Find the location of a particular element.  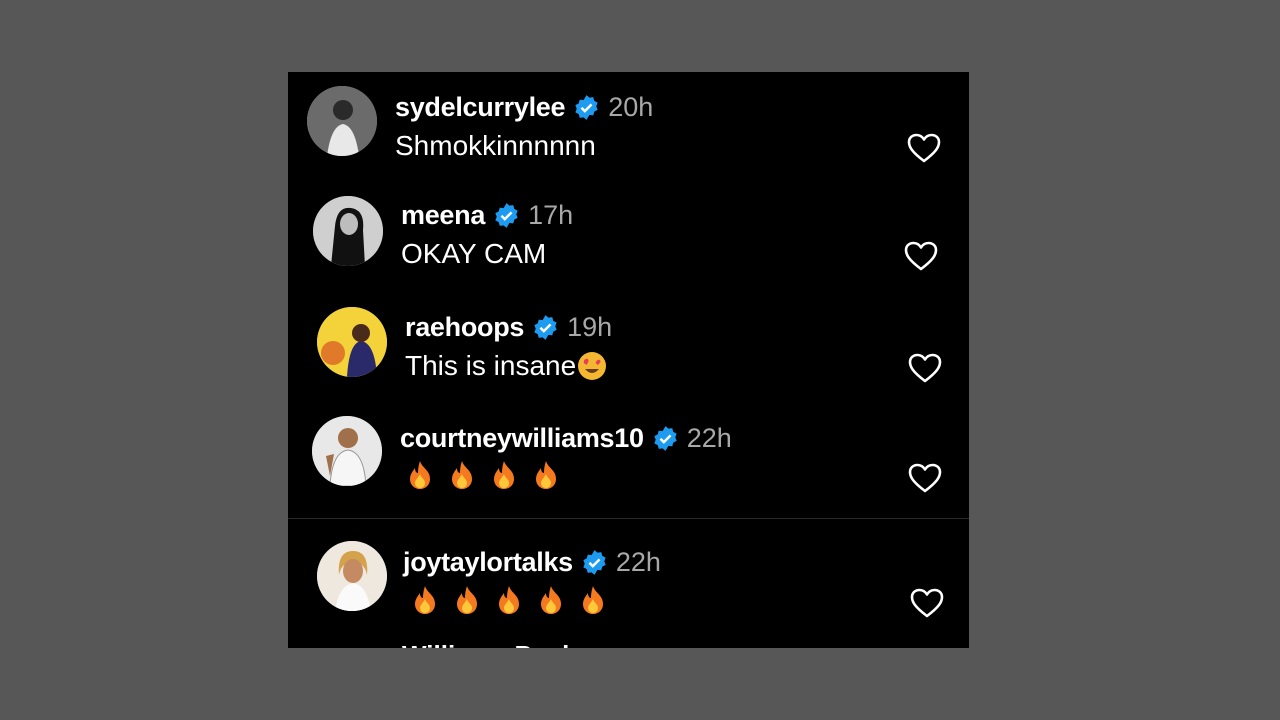

username: joytaylortalks is located at coordinates (488, 562).